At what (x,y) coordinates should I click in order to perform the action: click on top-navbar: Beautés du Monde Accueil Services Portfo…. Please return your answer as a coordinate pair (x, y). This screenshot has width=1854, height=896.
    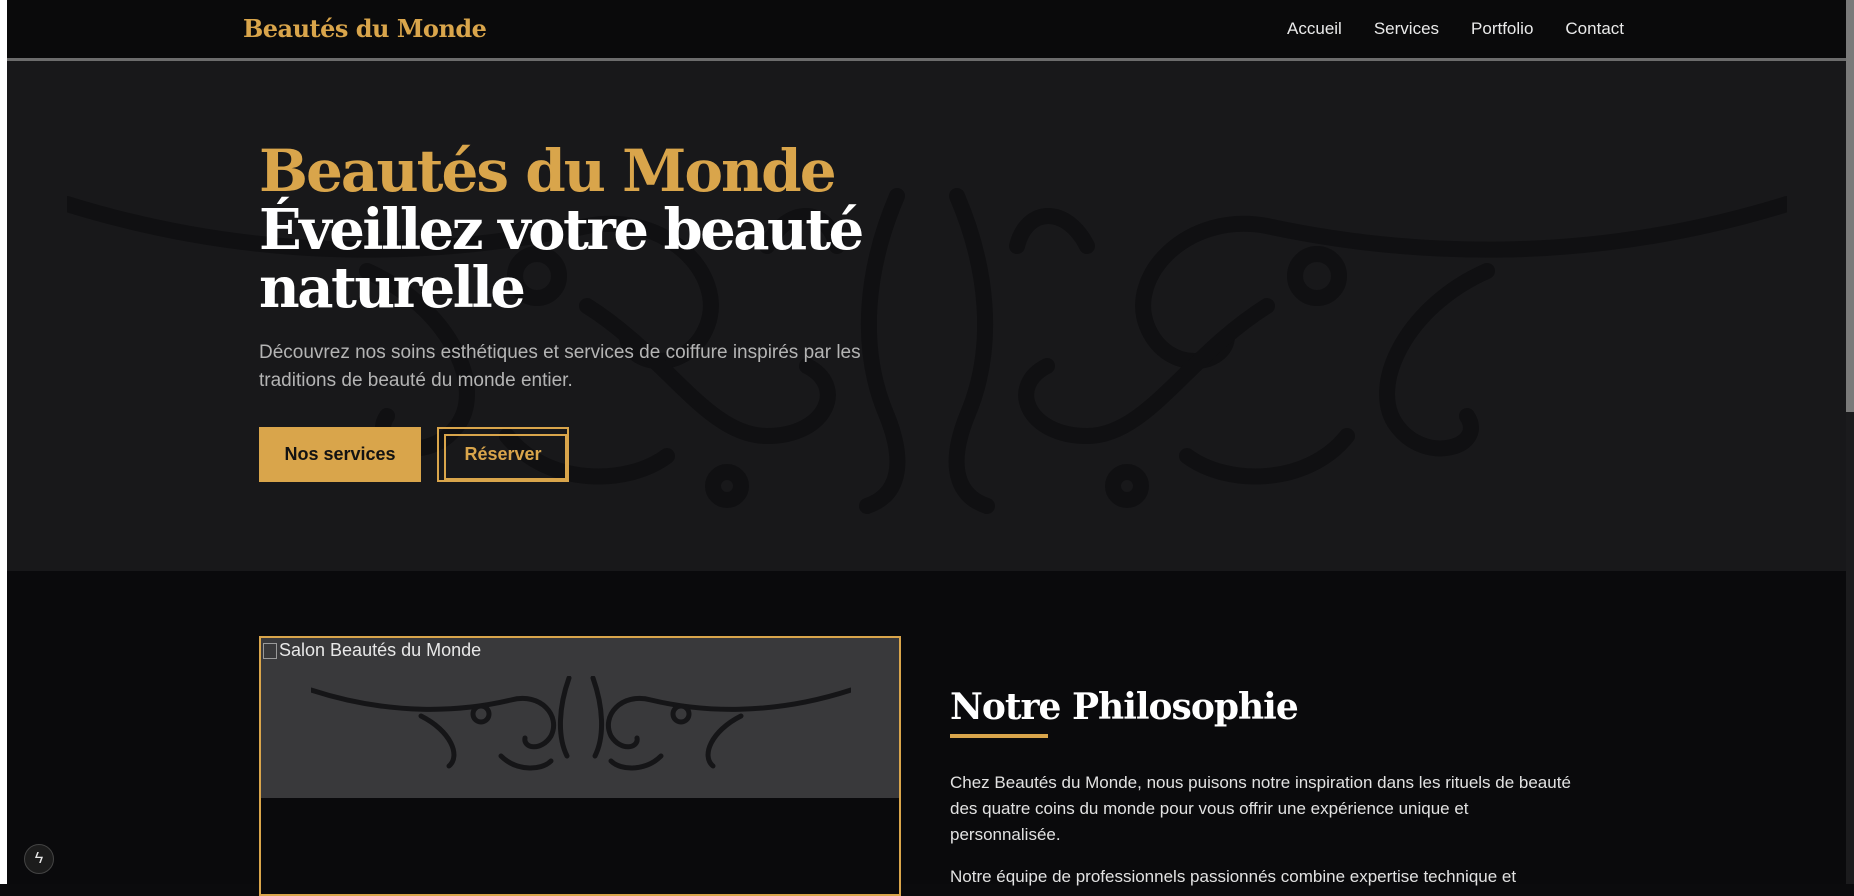
    Looking at the image, I should click on (926, 30).